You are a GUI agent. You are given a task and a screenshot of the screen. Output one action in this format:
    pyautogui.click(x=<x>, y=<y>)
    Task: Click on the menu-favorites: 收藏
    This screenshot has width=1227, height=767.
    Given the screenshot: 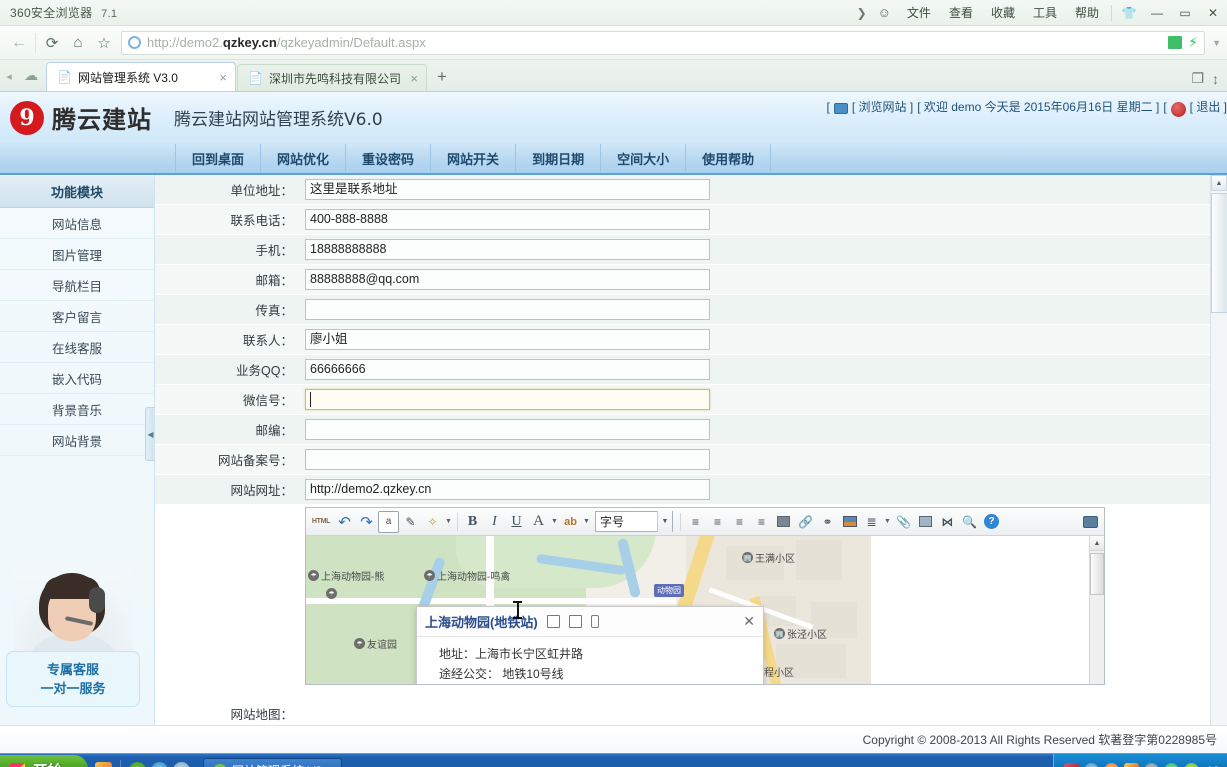 What is the action you would take?
    pyautogui.click(x=1003, y=12)
    